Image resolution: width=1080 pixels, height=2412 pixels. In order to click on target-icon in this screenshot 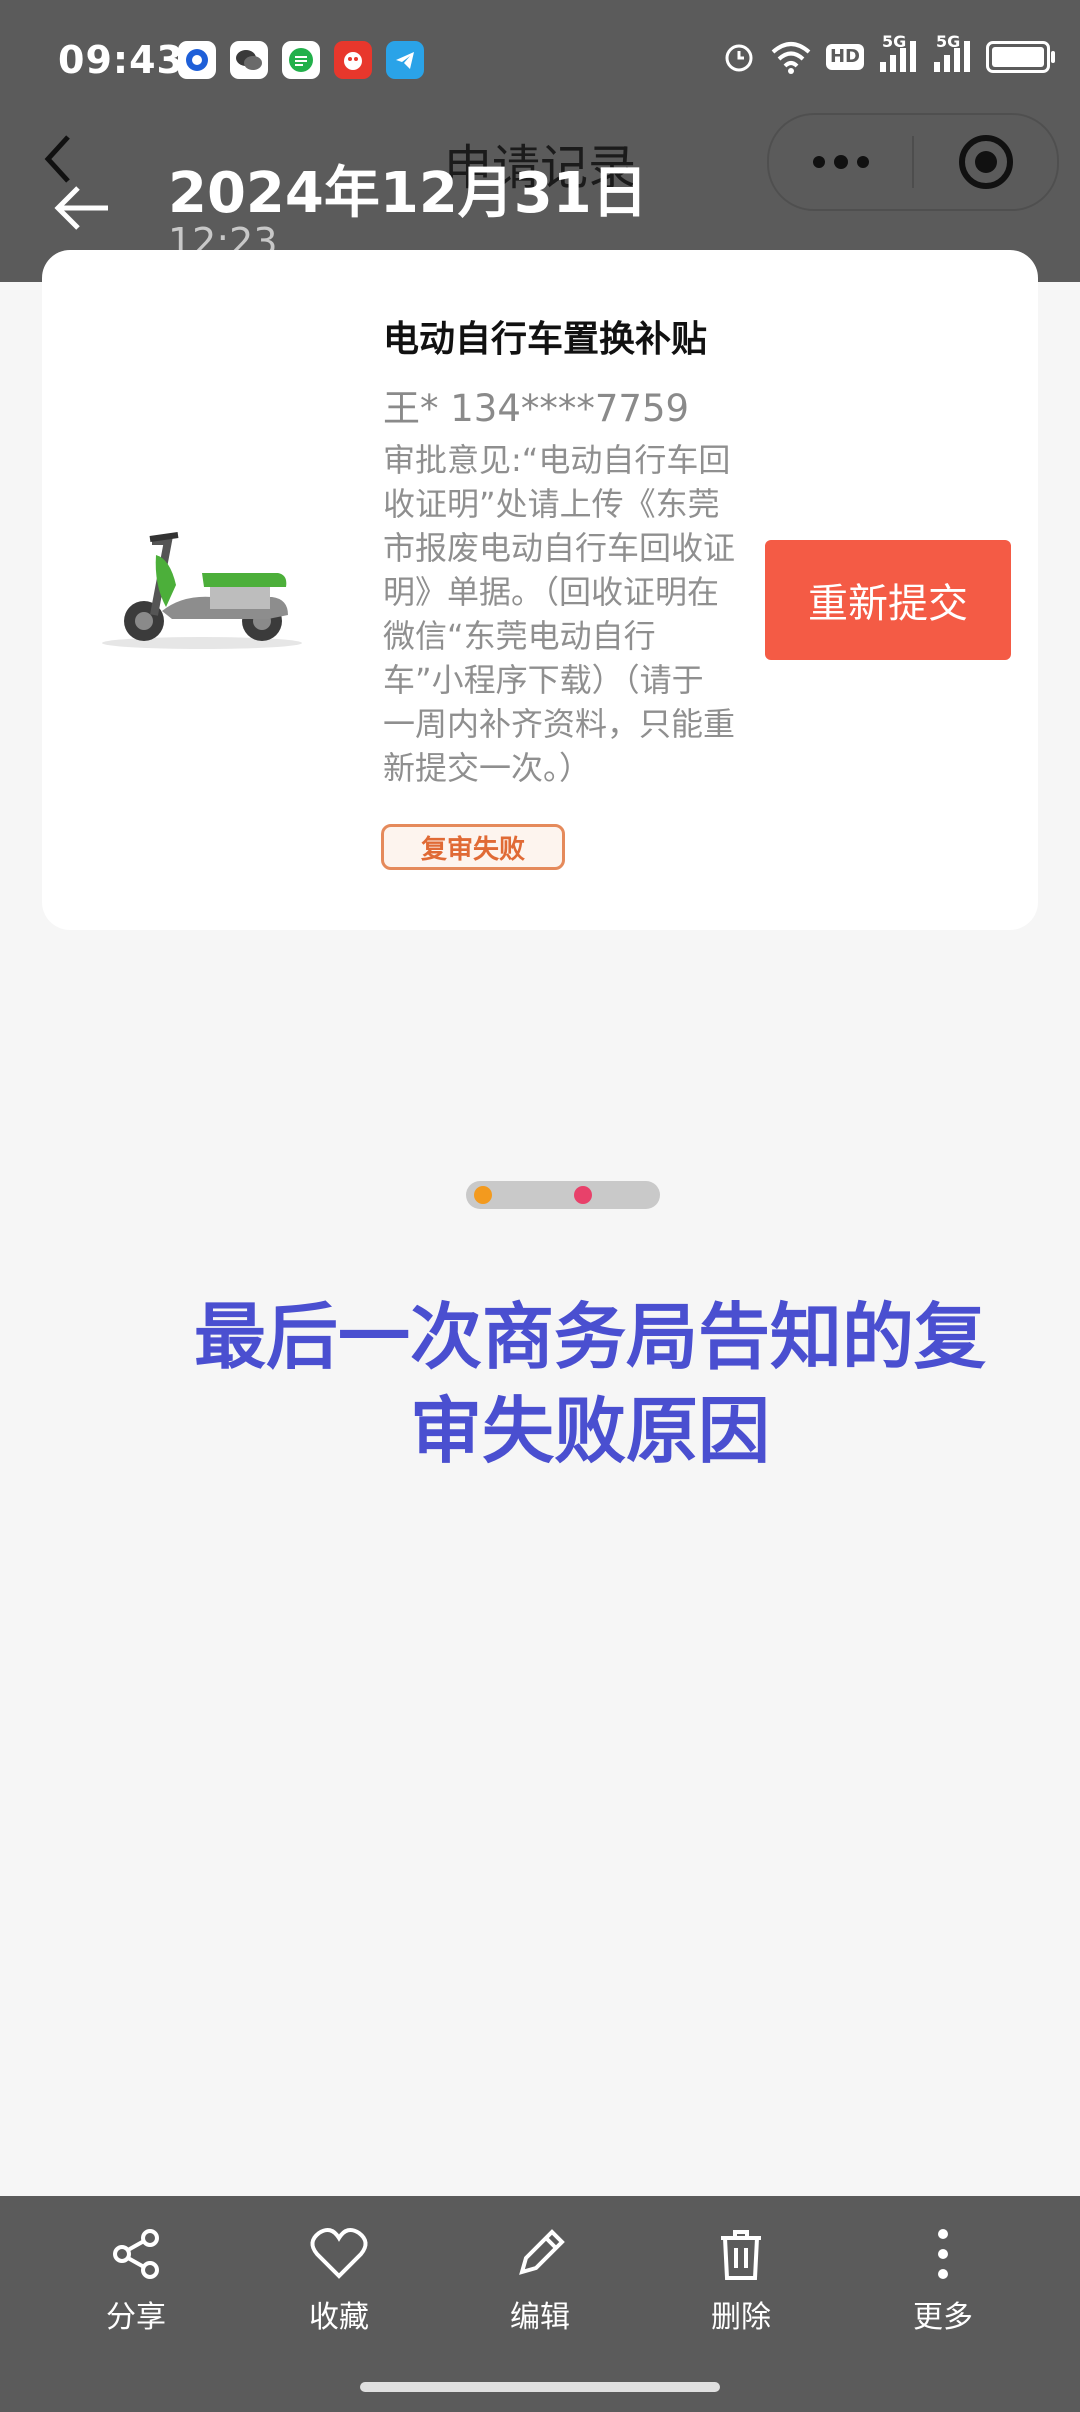, I will do `click(985, 162)`.